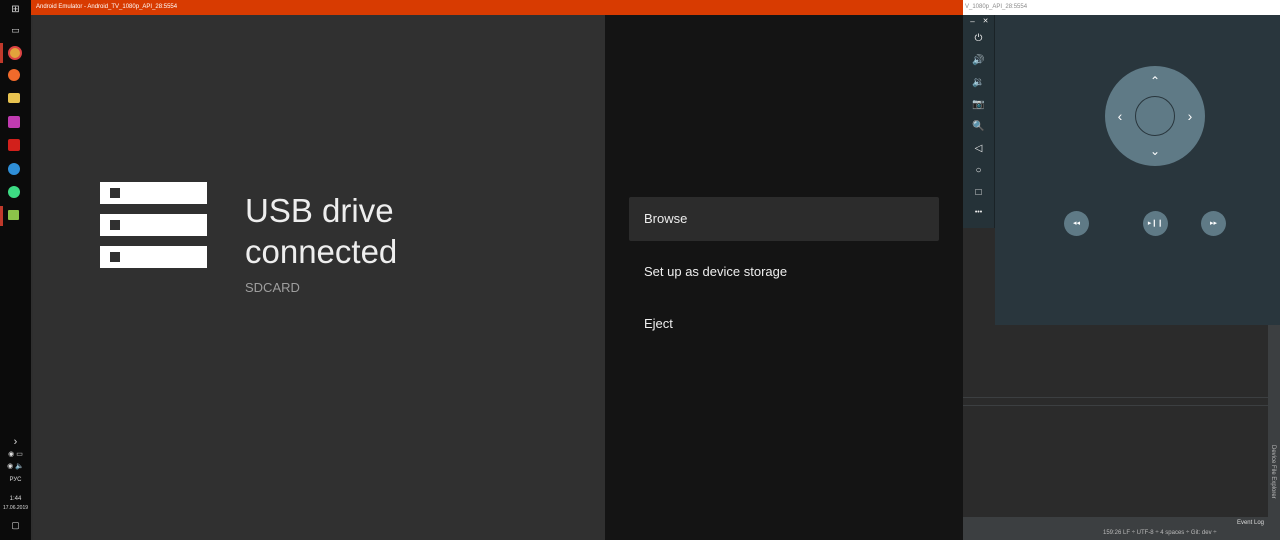 Image resolution: width=1280 pixels, height=540 pixels. What do you see at coordinates (978, 192) in the screenshot?
I see `overview-icon: □` at bounding box center [978, 192].